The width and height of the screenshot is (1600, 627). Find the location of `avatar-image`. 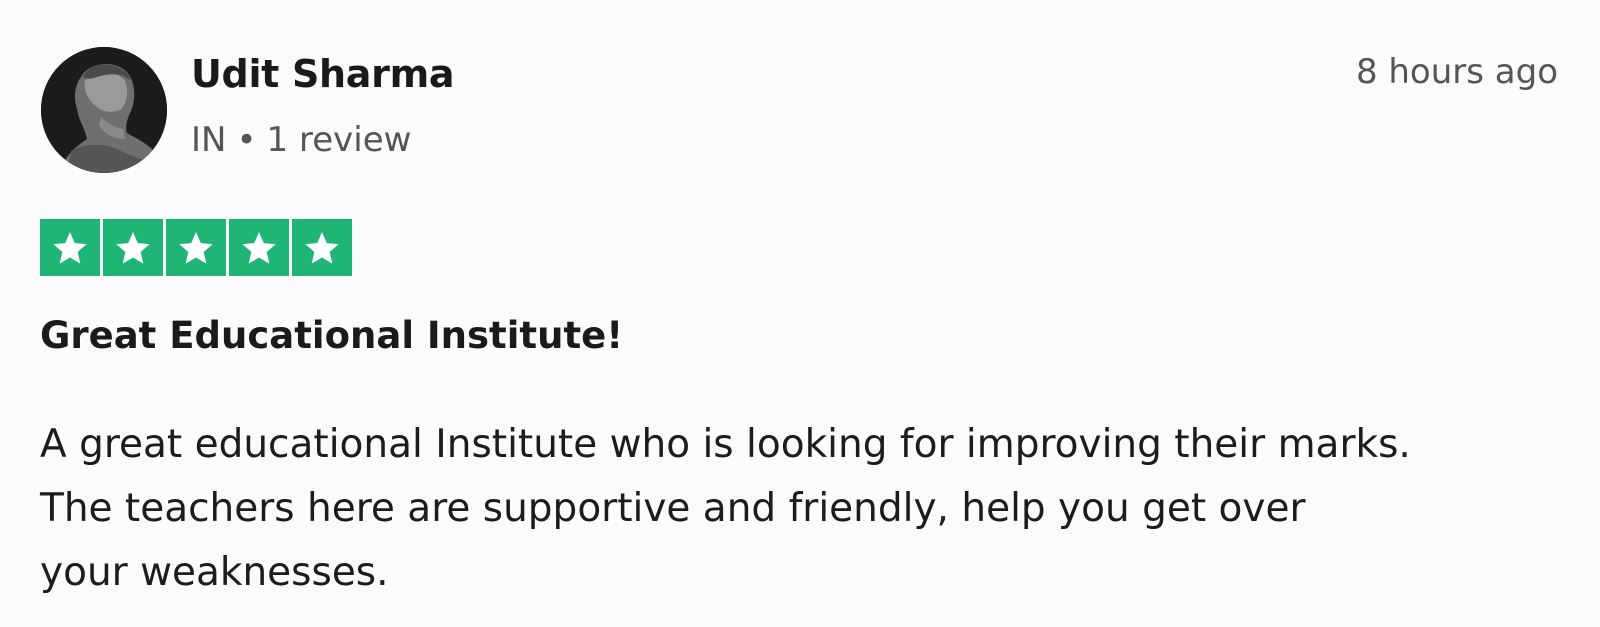

avatar-image is located at coordinates (104, 110).